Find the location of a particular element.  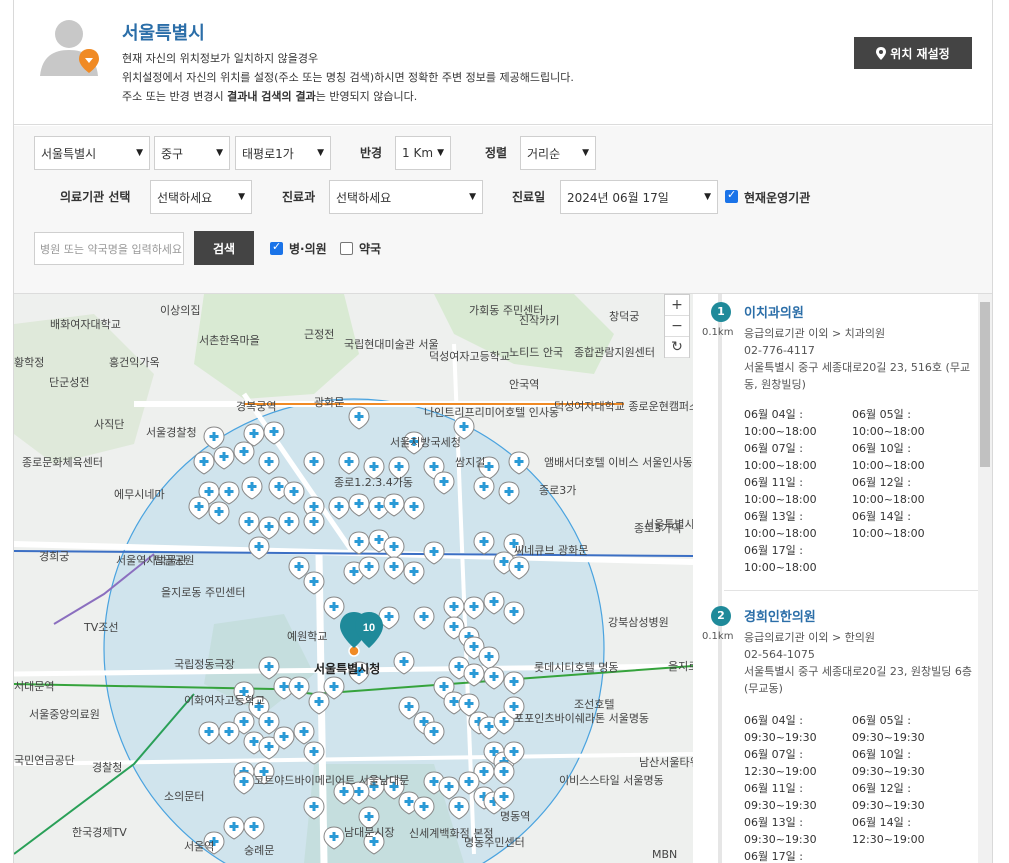

result-number: 1 is located at coordinates (721, 312).